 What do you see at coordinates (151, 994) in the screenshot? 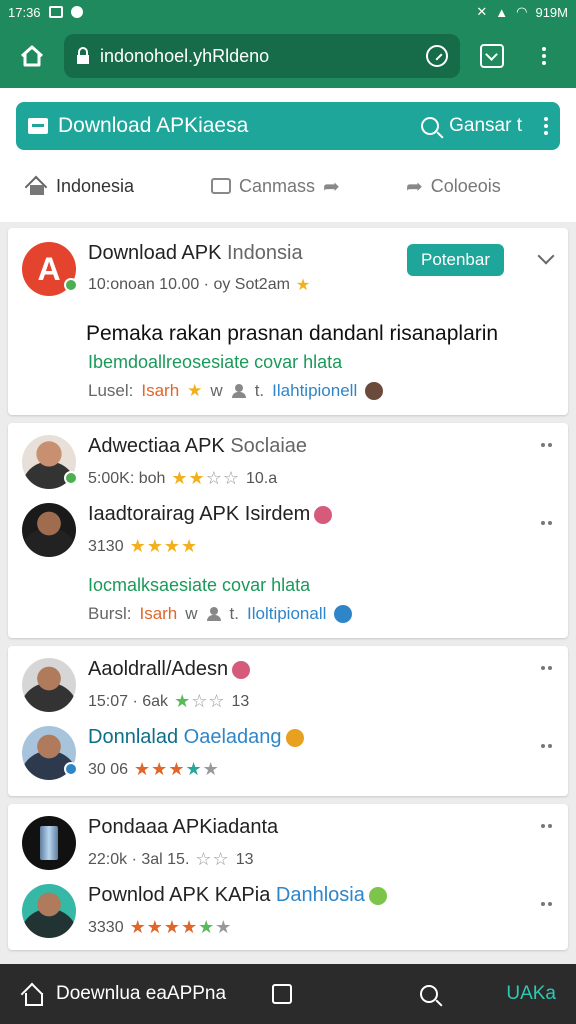
I see `bottom-label: Doewnlua eaAPPna` at bounding box center [151, 994].